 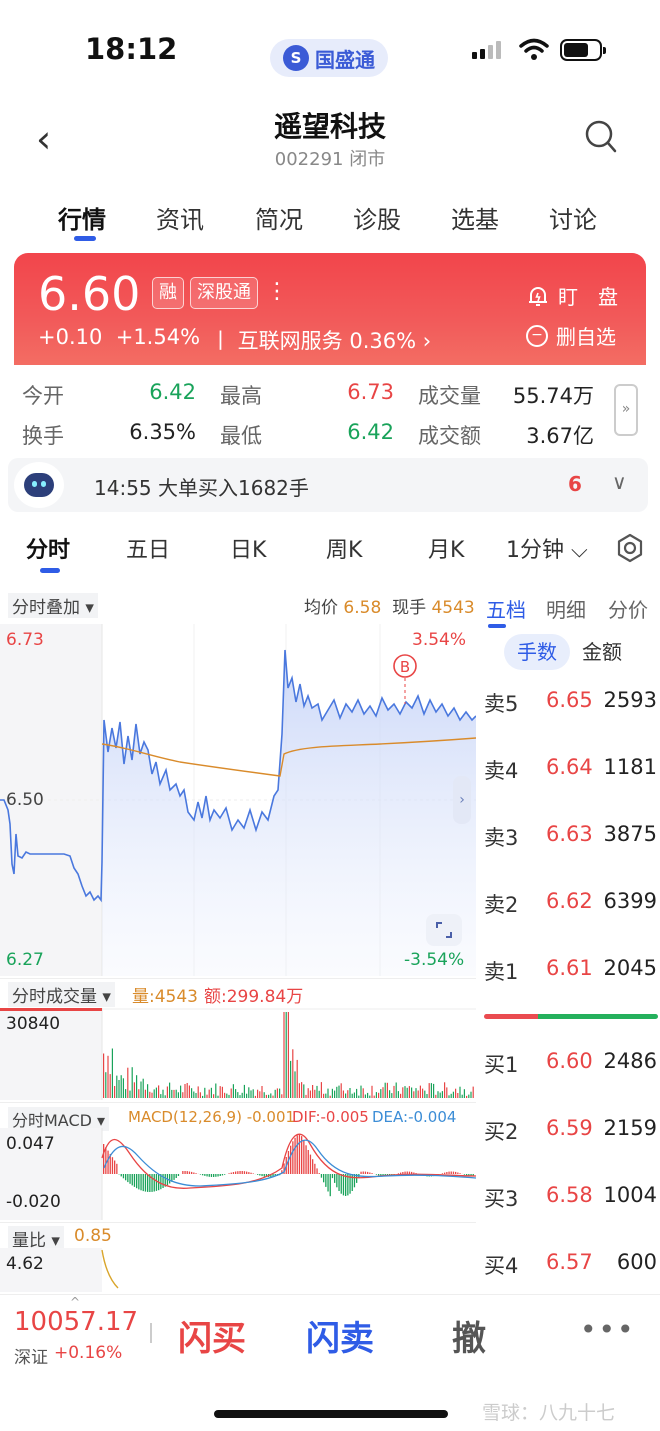 What do you see at coordinates (88, 1353) in the screenshot?
I see `index-change: +0.16%` at bounding box center [88, 1353].